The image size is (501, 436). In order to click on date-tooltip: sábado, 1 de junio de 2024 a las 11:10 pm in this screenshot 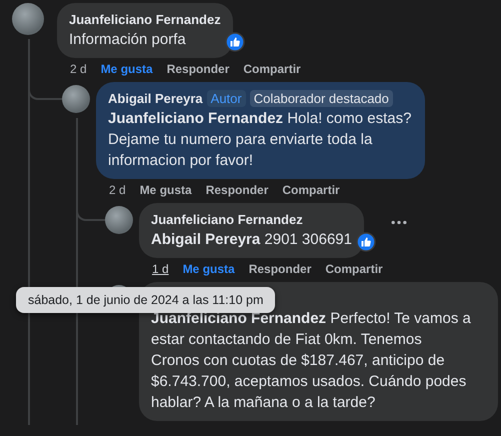, I will do `click(146, 300)`.